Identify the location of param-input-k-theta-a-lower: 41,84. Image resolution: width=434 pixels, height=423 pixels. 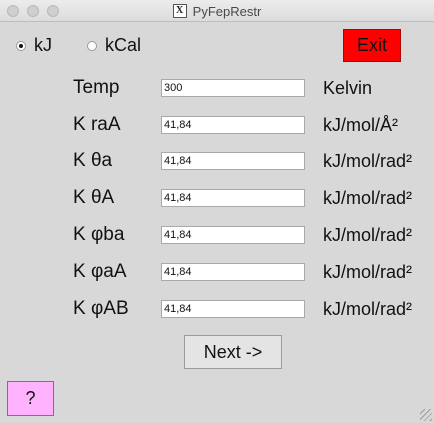
(233, 161).